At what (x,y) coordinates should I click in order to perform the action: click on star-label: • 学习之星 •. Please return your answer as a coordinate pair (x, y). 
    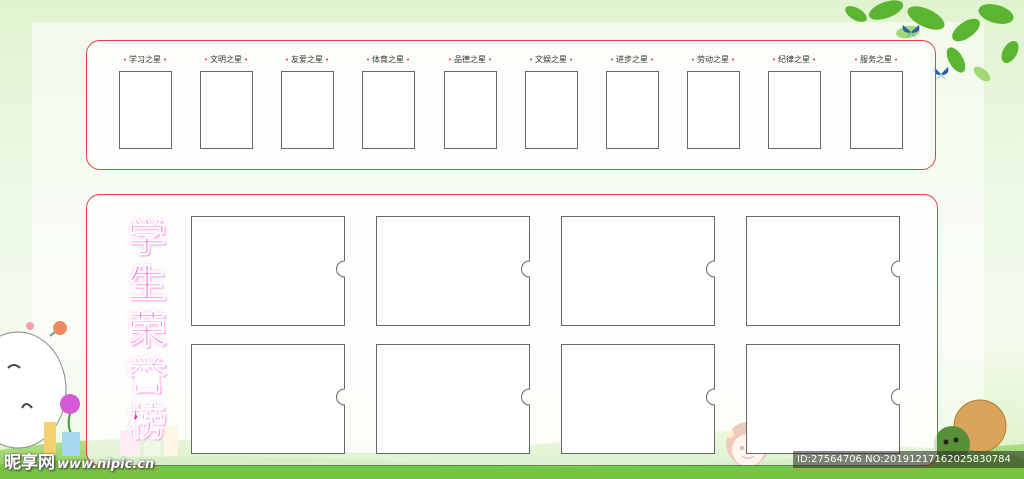
    Looking at the image, I should click on (145, 59).